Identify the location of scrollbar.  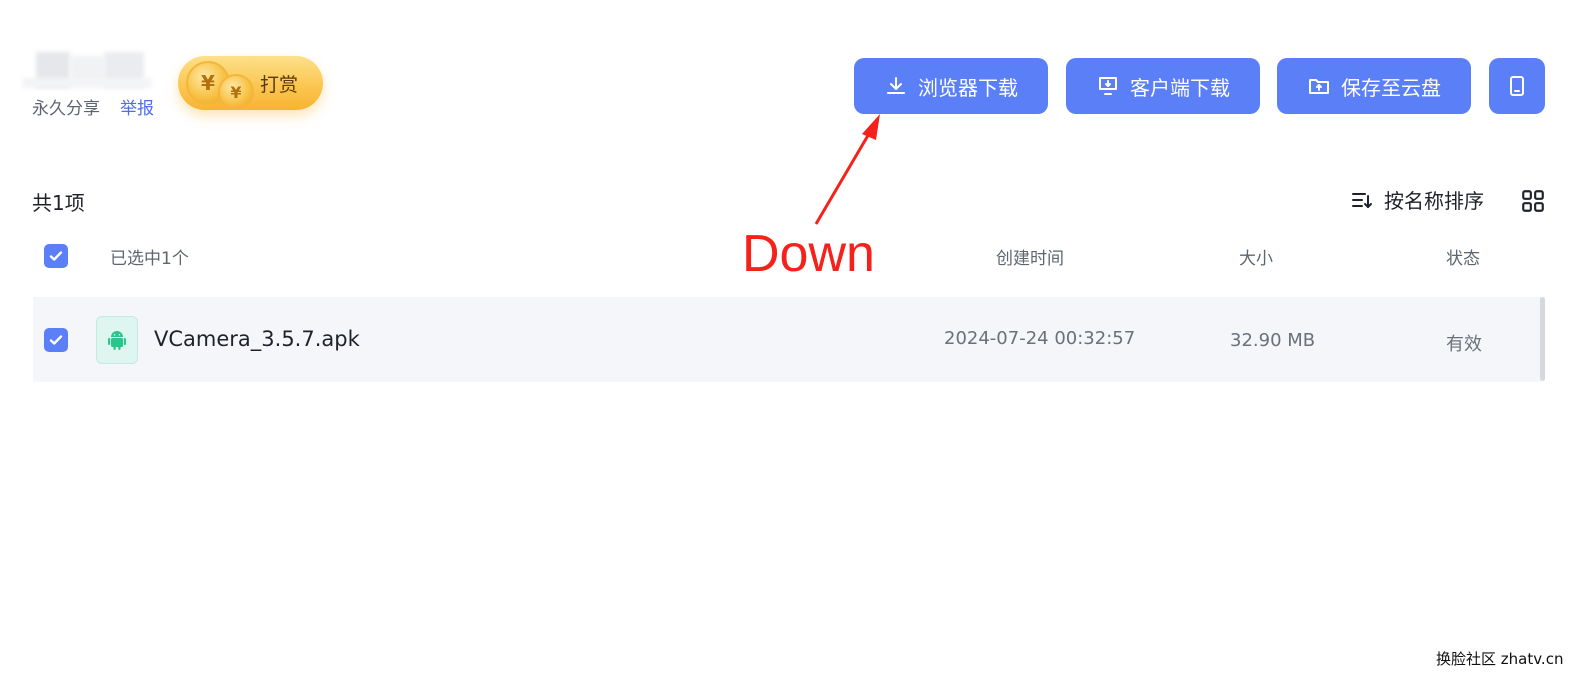
(1542, 339).